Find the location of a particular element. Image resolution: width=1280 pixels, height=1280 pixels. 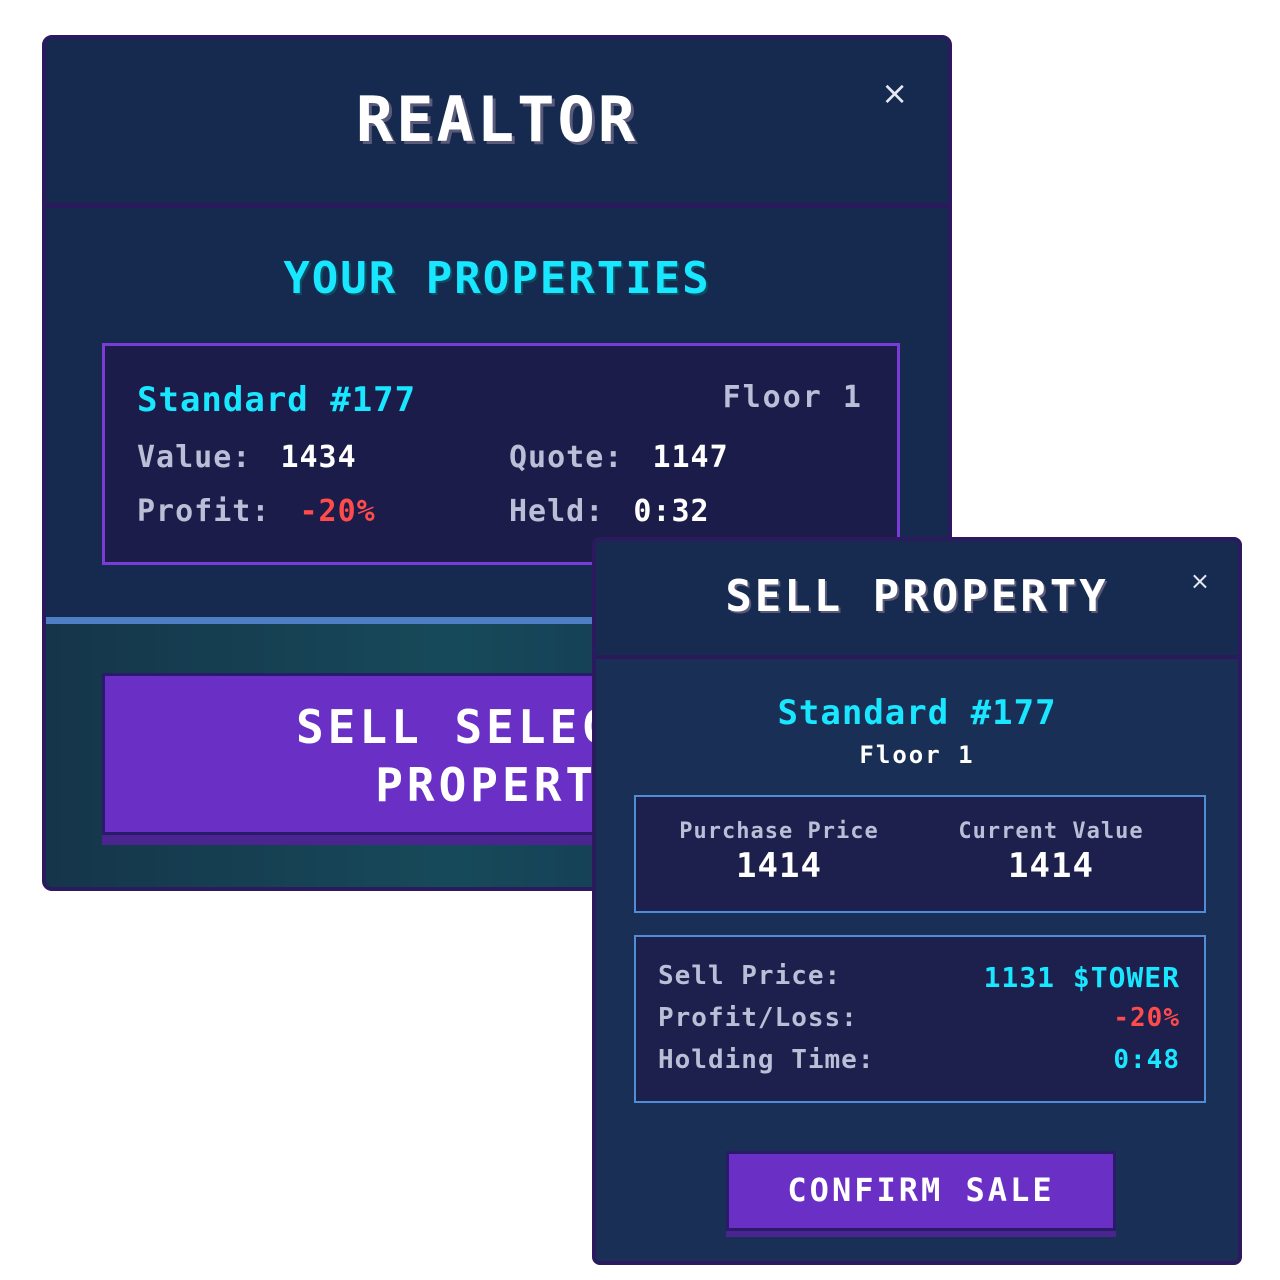

realtor-title: REALTOR is located at coordinates (497, 119).